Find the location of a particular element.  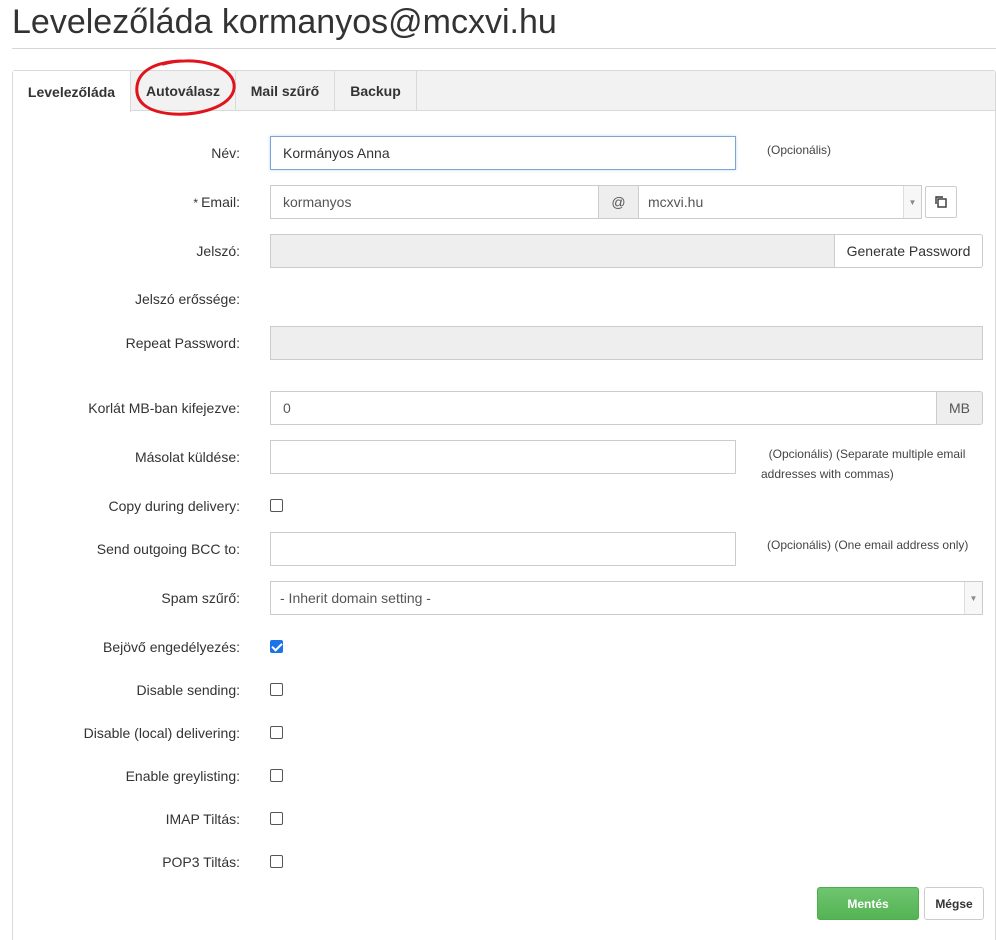

password-label: Jelszó: is located at coordinates (218, 251).